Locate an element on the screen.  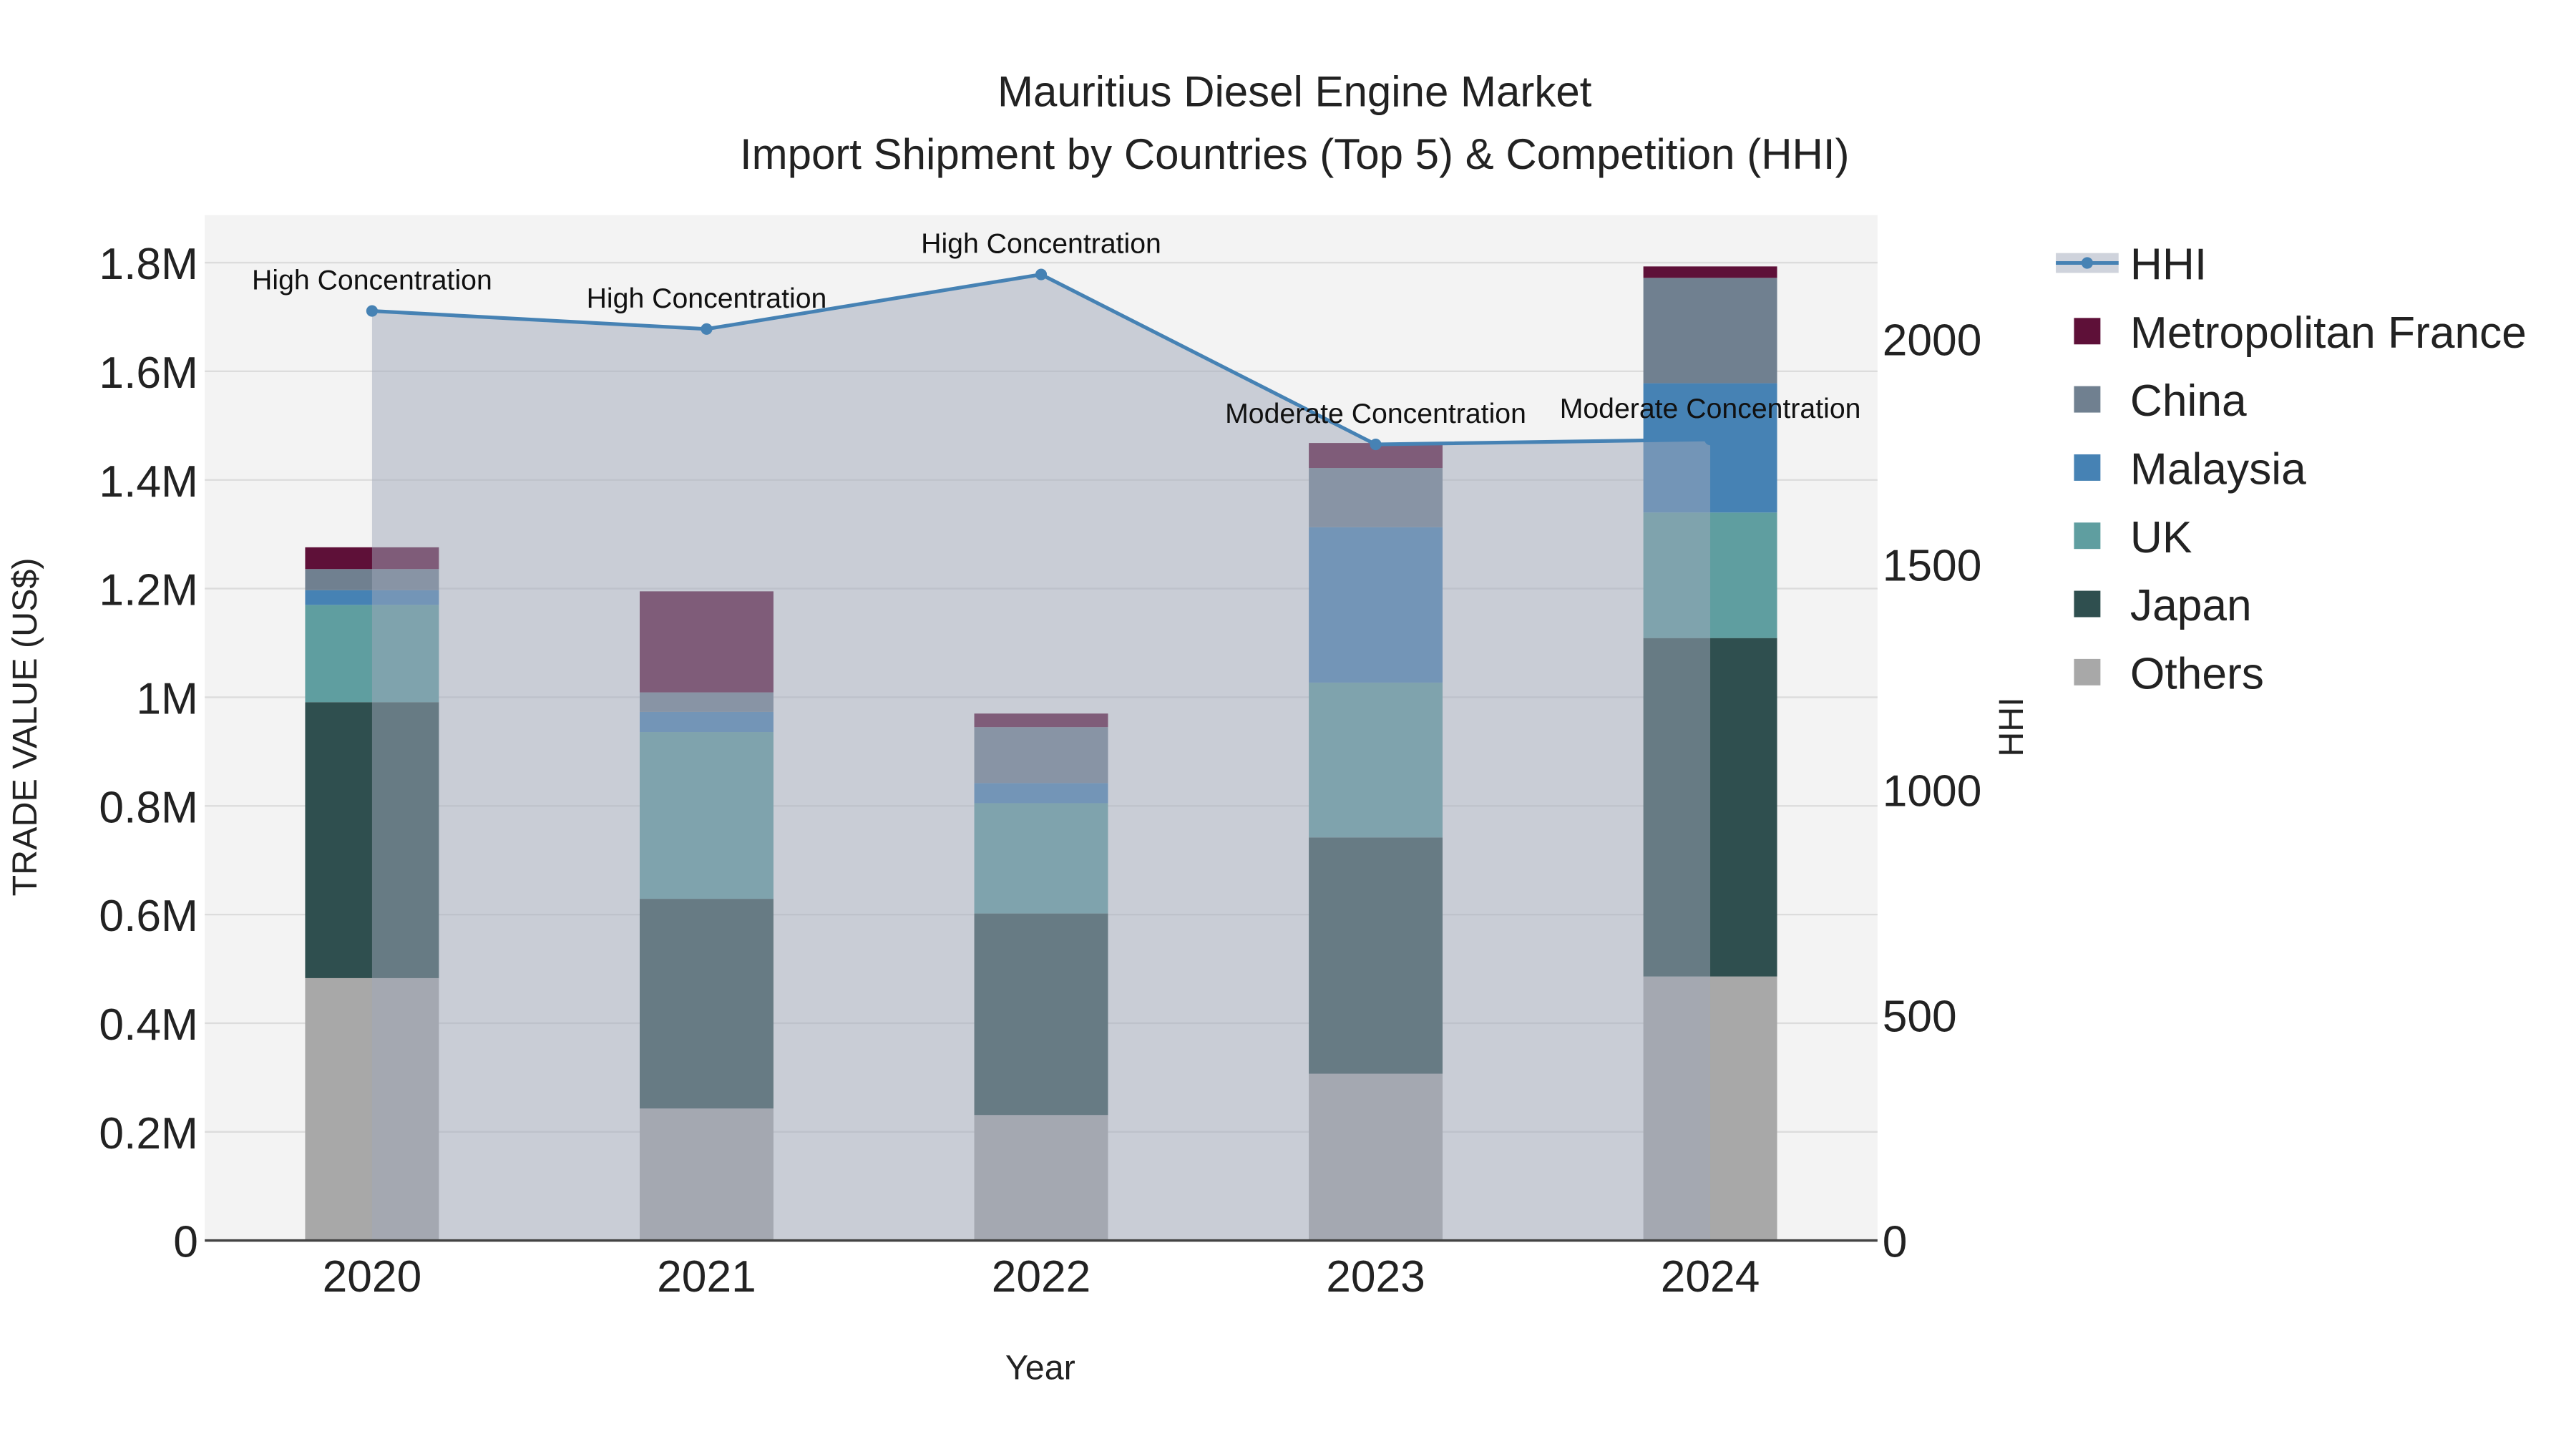
legend-label: Metropolitan France is located at coordinates (2328, 333).